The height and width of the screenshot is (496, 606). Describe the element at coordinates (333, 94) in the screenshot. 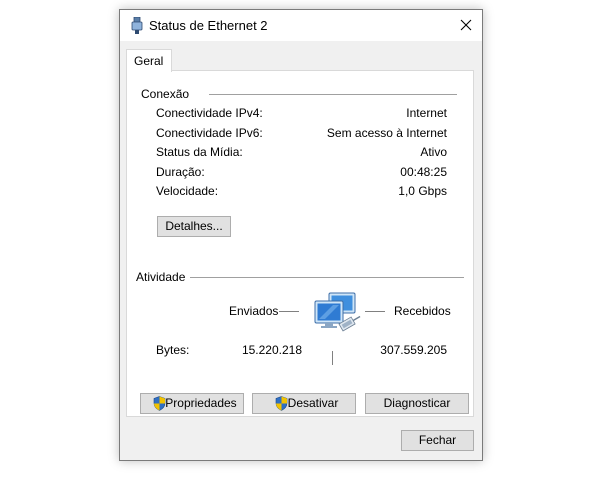

I see `connection-group-divider` at that location.